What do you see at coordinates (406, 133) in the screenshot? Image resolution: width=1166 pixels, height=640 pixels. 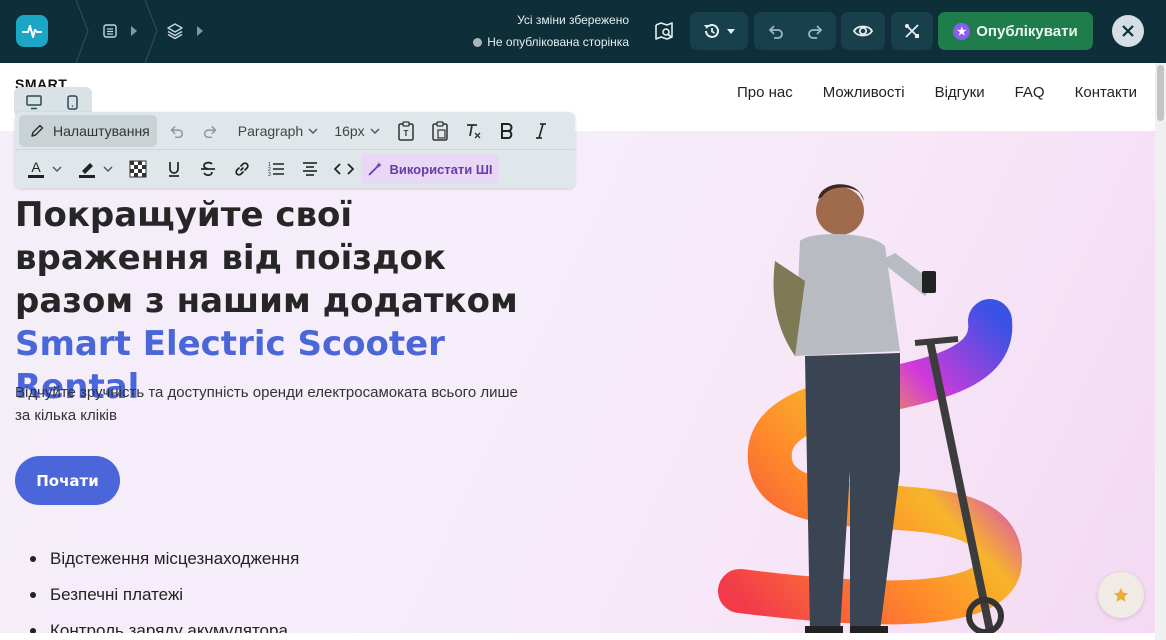 I see `svg-text: T` at bounding box center [406, 133].